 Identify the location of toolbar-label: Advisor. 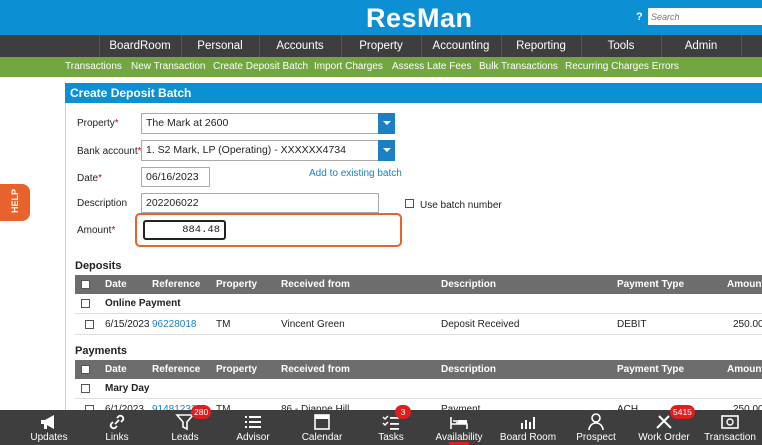
(253, 437).